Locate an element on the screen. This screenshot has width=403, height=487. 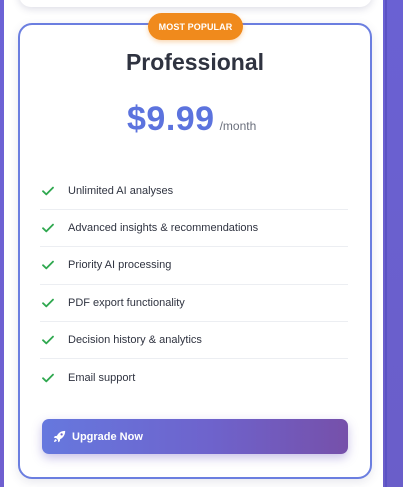
plan-name: Professional is located at coordinates (195, 62).